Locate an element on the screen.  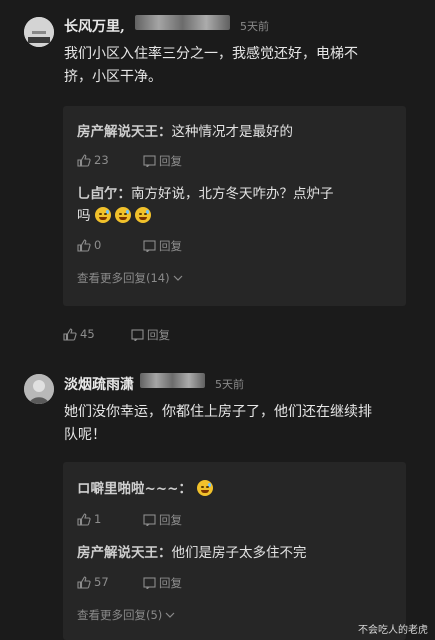
reply-item: ロ噼里啪啦~~~： is located at coordinates (147, 487).